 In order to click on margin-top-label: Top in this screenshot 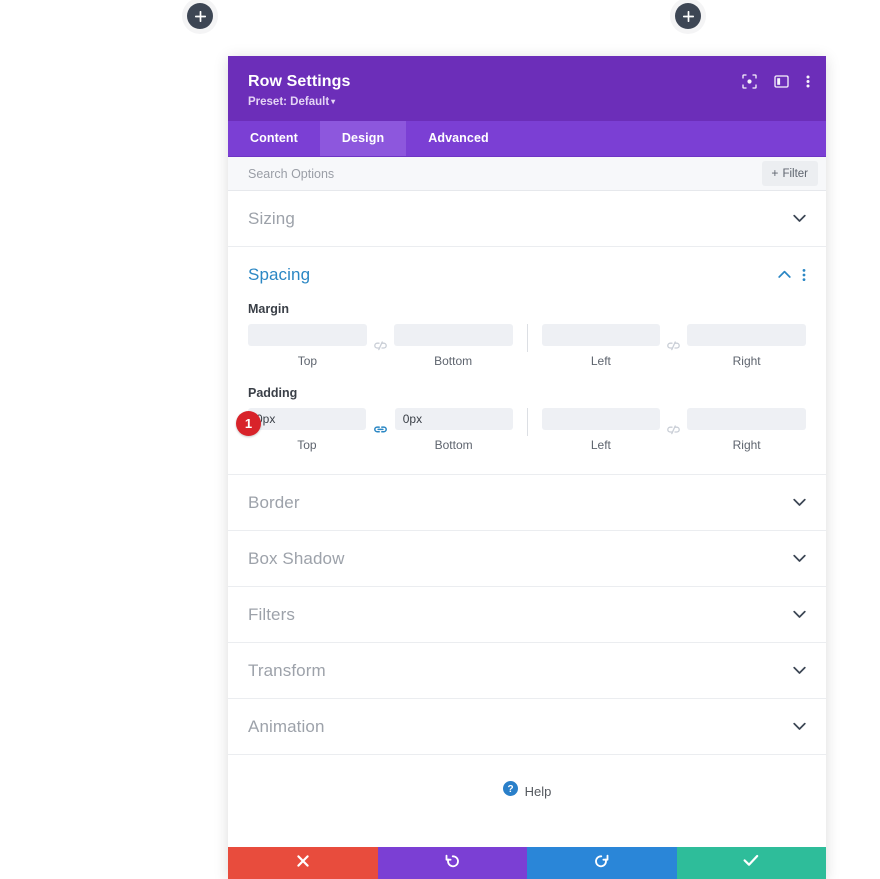, I will do `click(307, 361)`.